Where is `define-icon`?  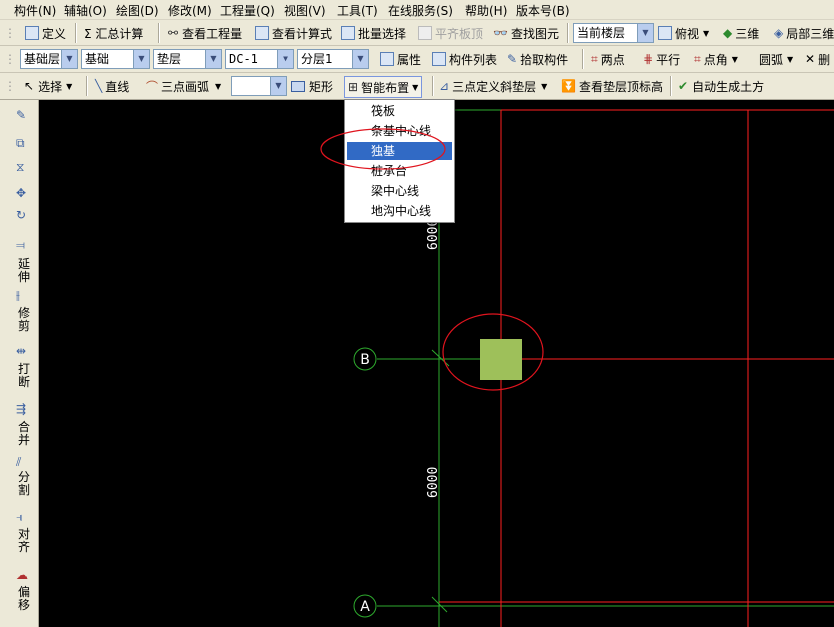 define-icon is located at coordinates (32, 33).